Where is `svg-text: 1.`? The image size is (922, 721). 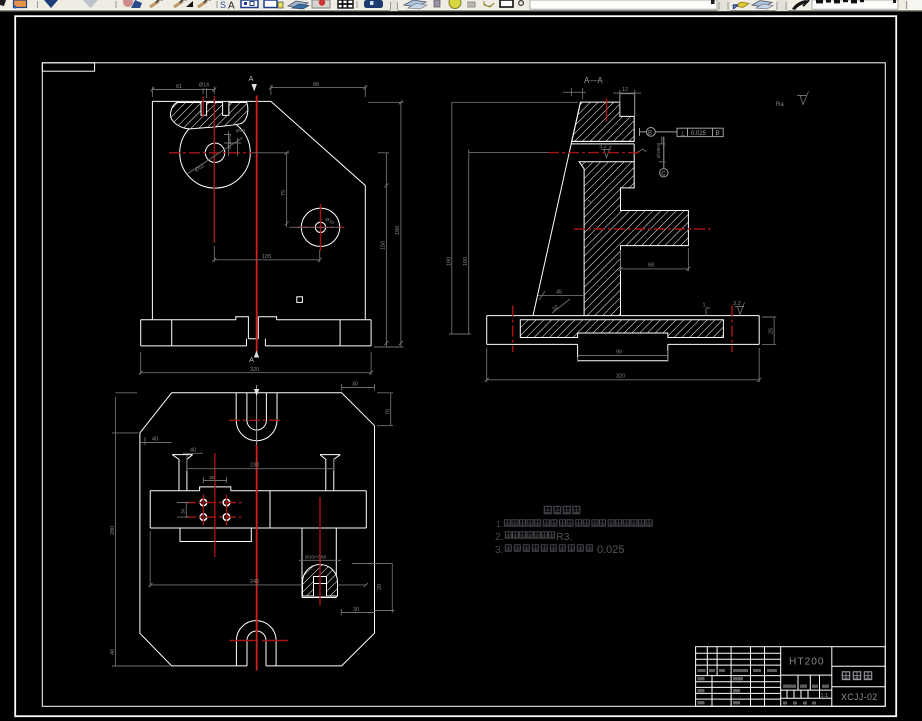 svg-text: 1. is located at coordinates (499, 524).